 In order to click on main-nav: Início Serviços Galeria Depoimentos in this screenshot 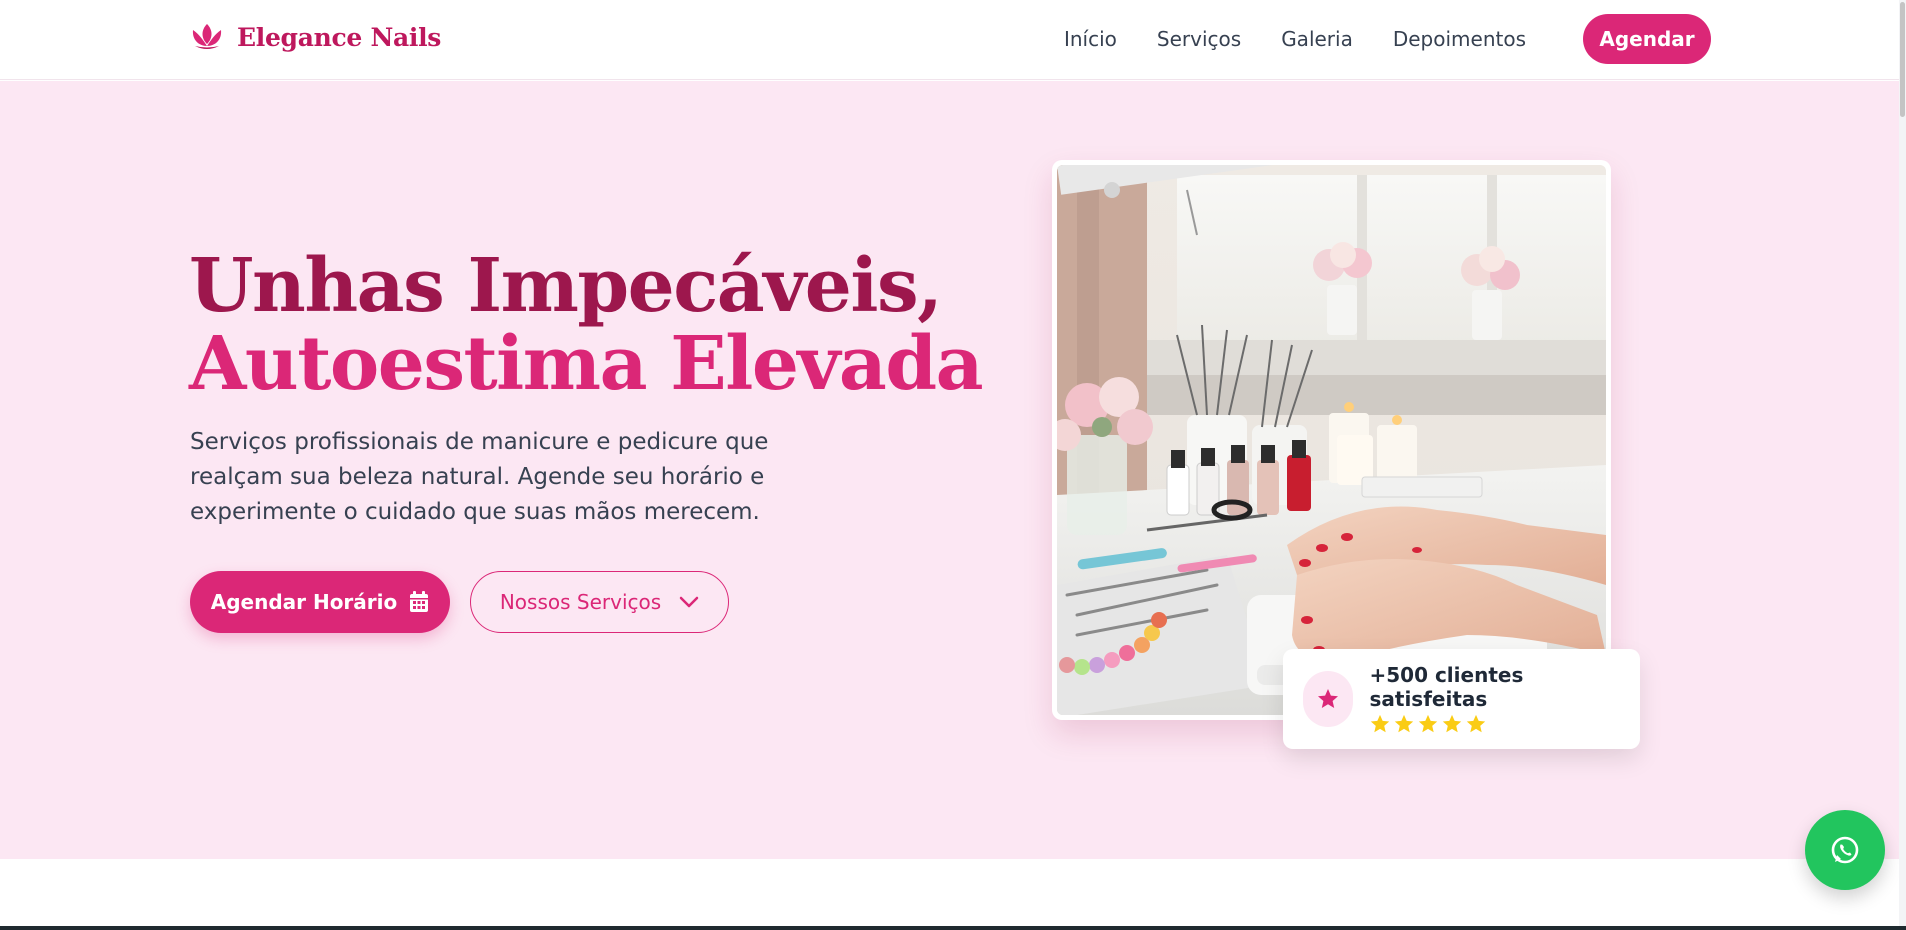, I will do `click(1295, 39)`.